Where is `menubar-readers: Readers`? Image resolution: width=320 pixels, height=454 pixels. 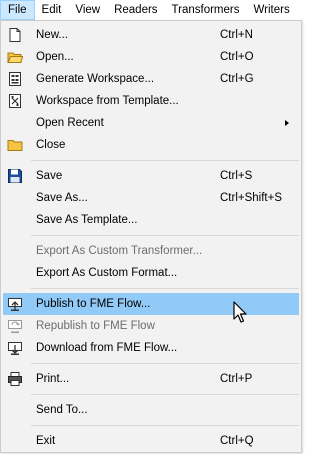
menubar-readers: Readers is located at coordinates (135, 10).